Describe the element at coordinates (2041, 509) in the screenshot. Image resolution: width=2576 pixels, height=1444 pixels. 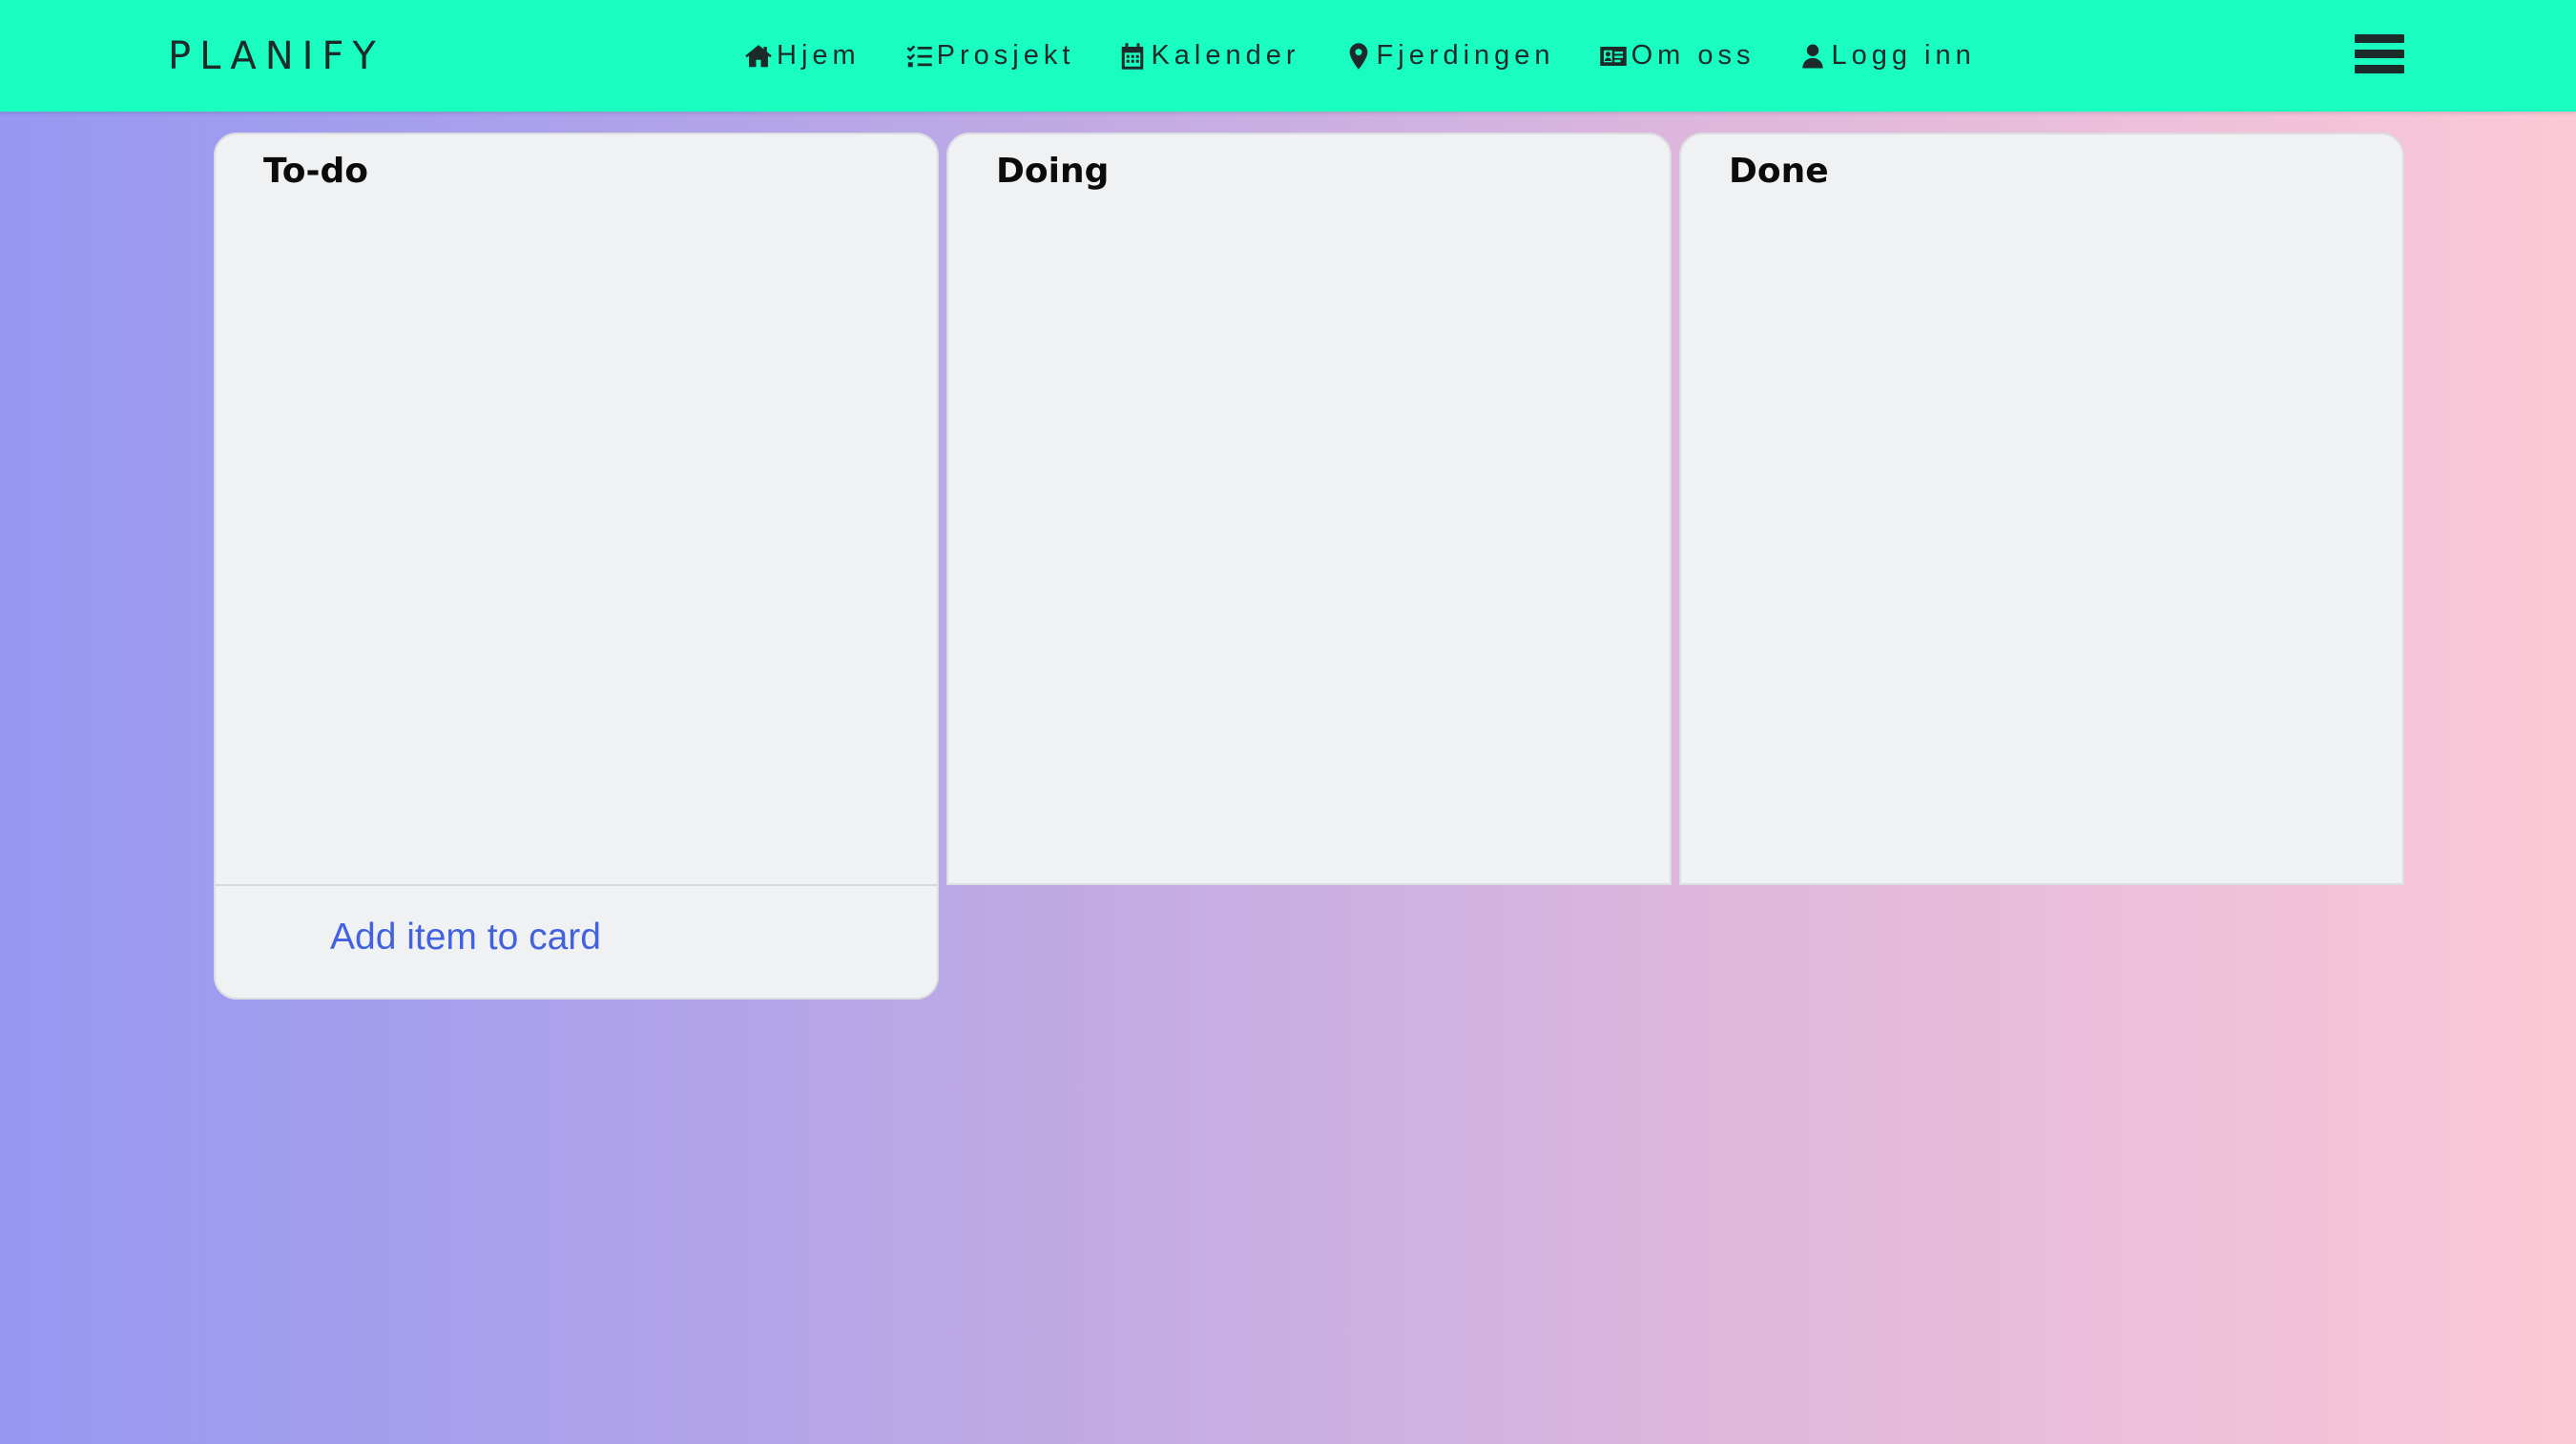
I see `column-done: Done` at that location.